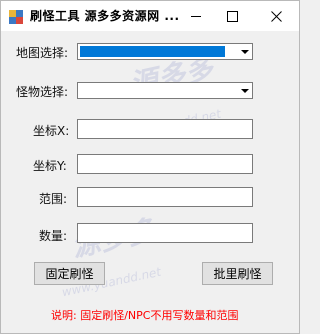  I want to click on x-coordinate-input, so click(165, 129).